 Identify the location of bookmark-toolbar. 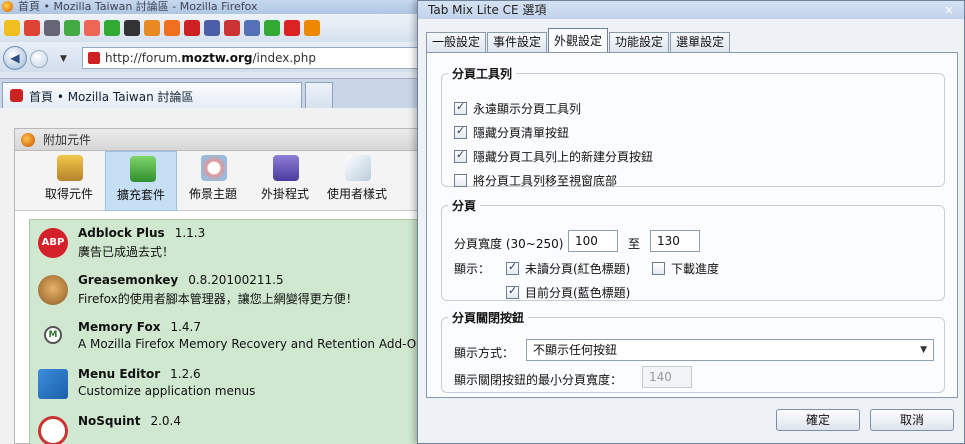
(215, 28).